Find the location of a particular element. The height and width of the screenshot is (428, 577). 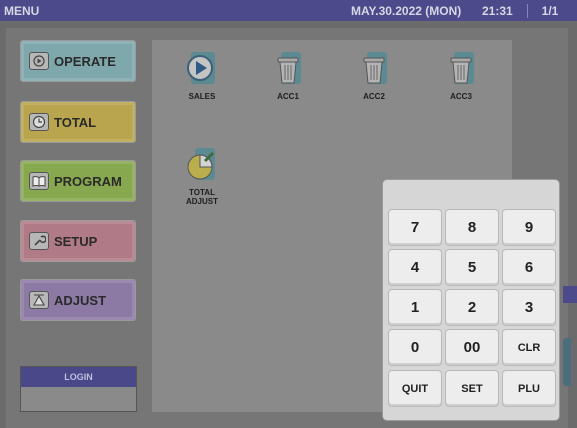

plu-button: PLU is located at coordinates (529, 388).